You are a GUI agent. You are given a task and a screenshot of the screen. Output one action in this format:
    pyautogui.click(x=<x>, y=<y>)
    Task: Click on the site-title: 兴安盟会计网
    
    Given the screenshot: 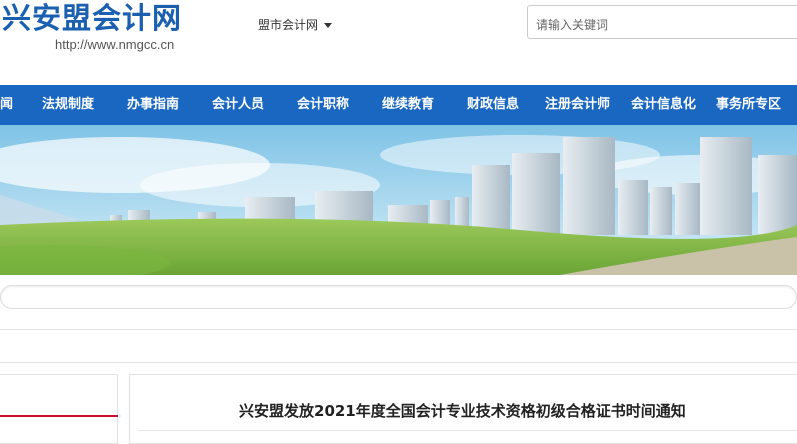 What is the action you would take?
    pyautogui.click(x=92, y=18)
    